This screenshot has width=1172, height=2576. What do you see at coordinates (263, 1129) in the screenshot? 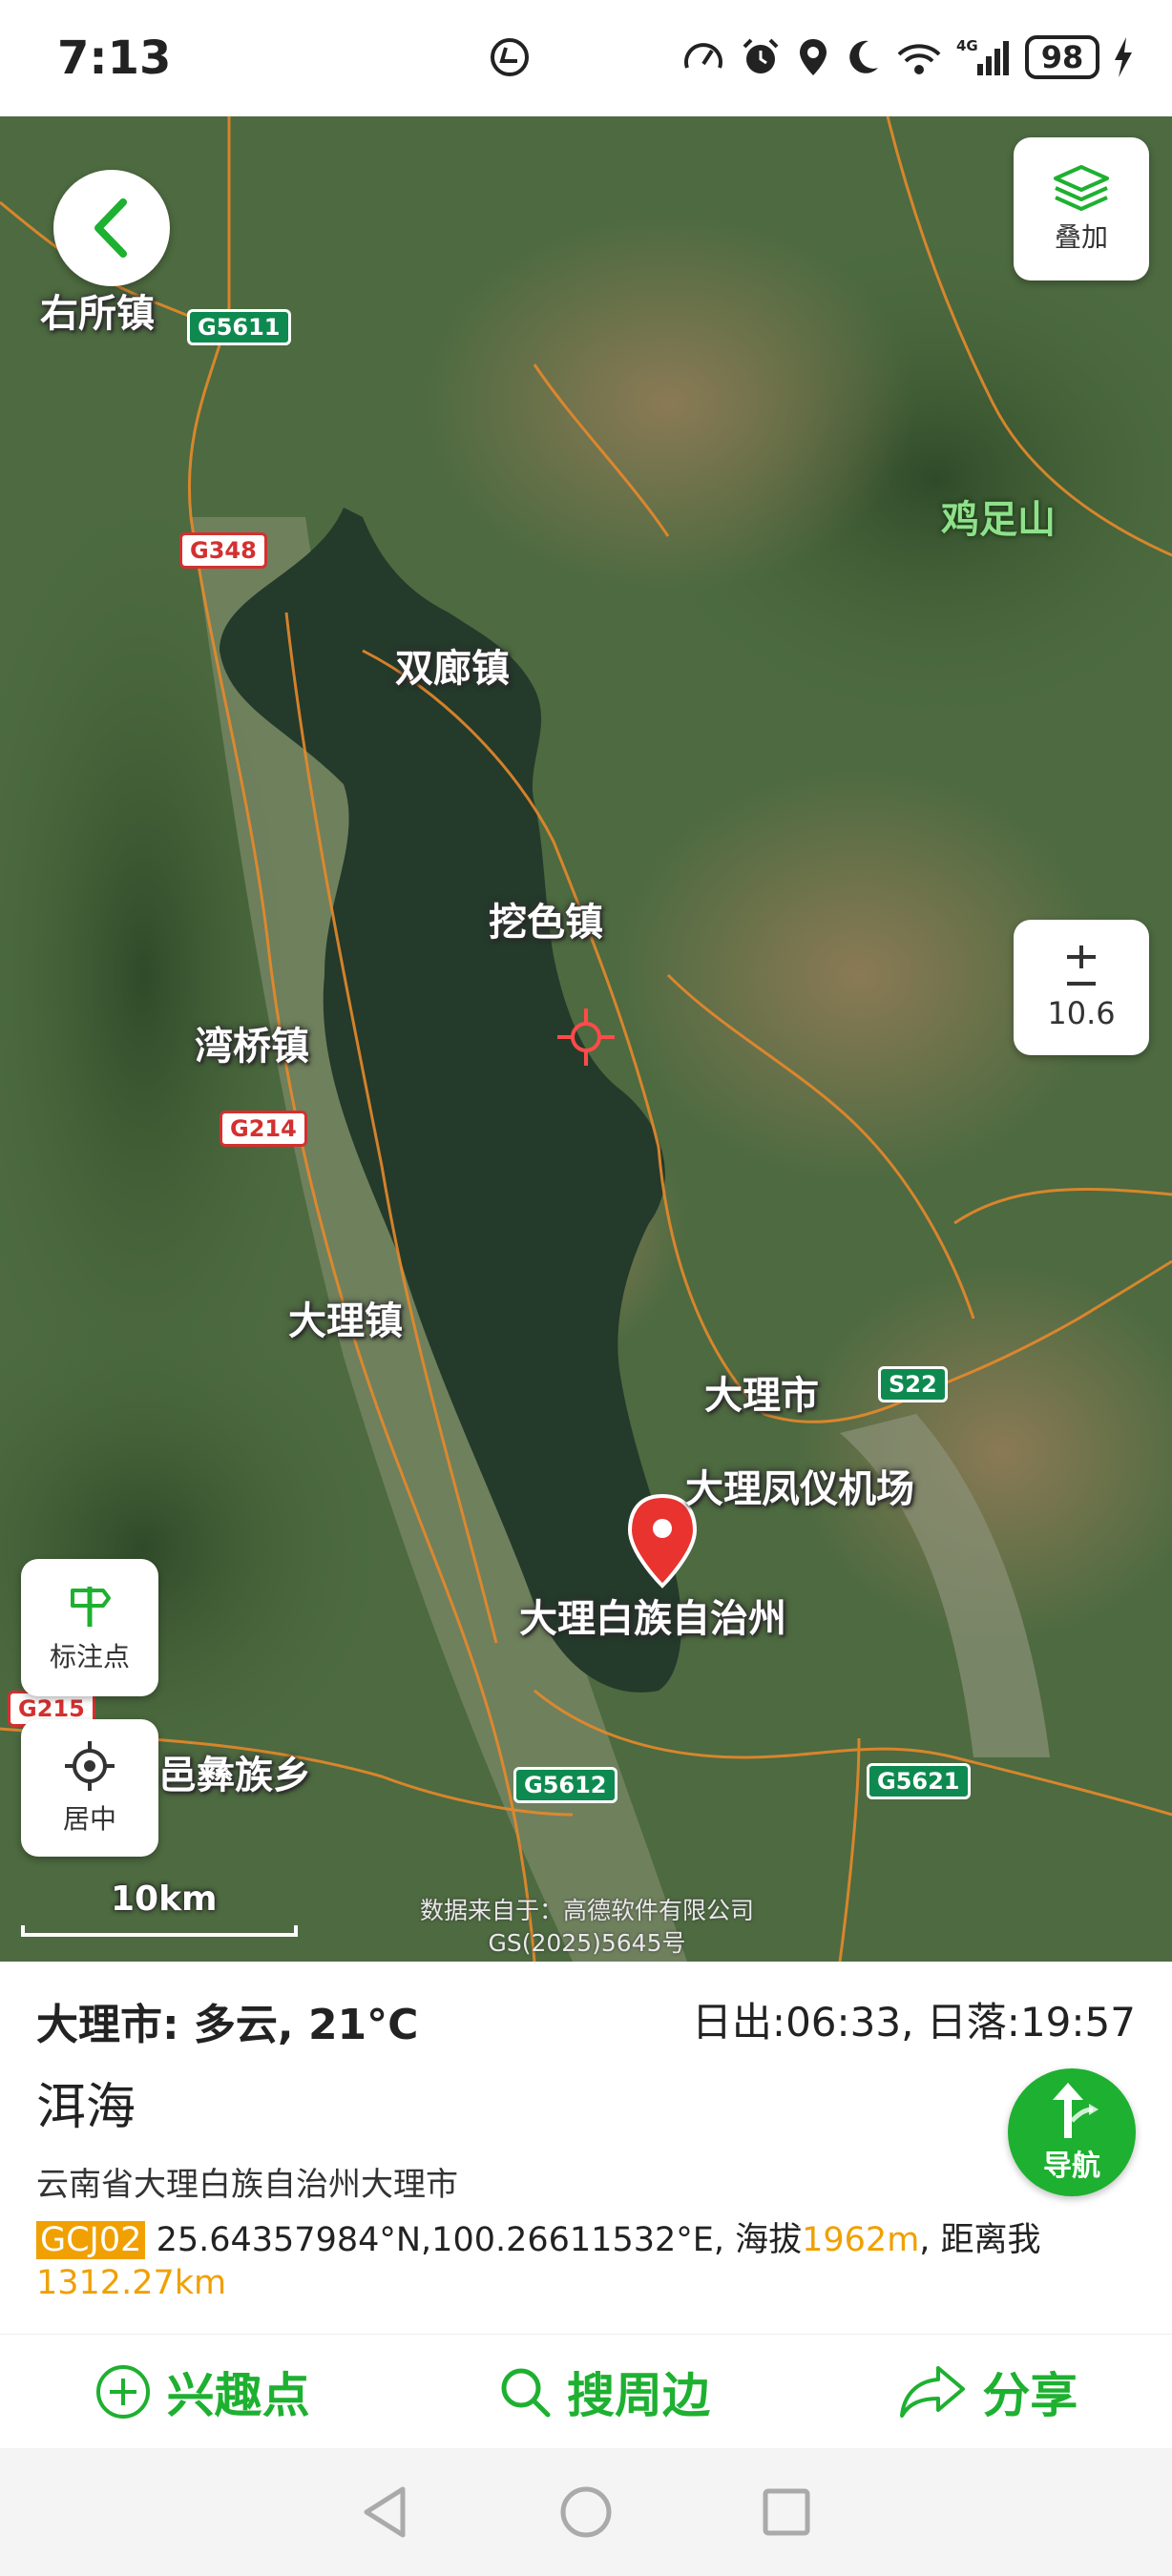
I see `road-shield-g214: G214` at bounding box center [263, 1129].